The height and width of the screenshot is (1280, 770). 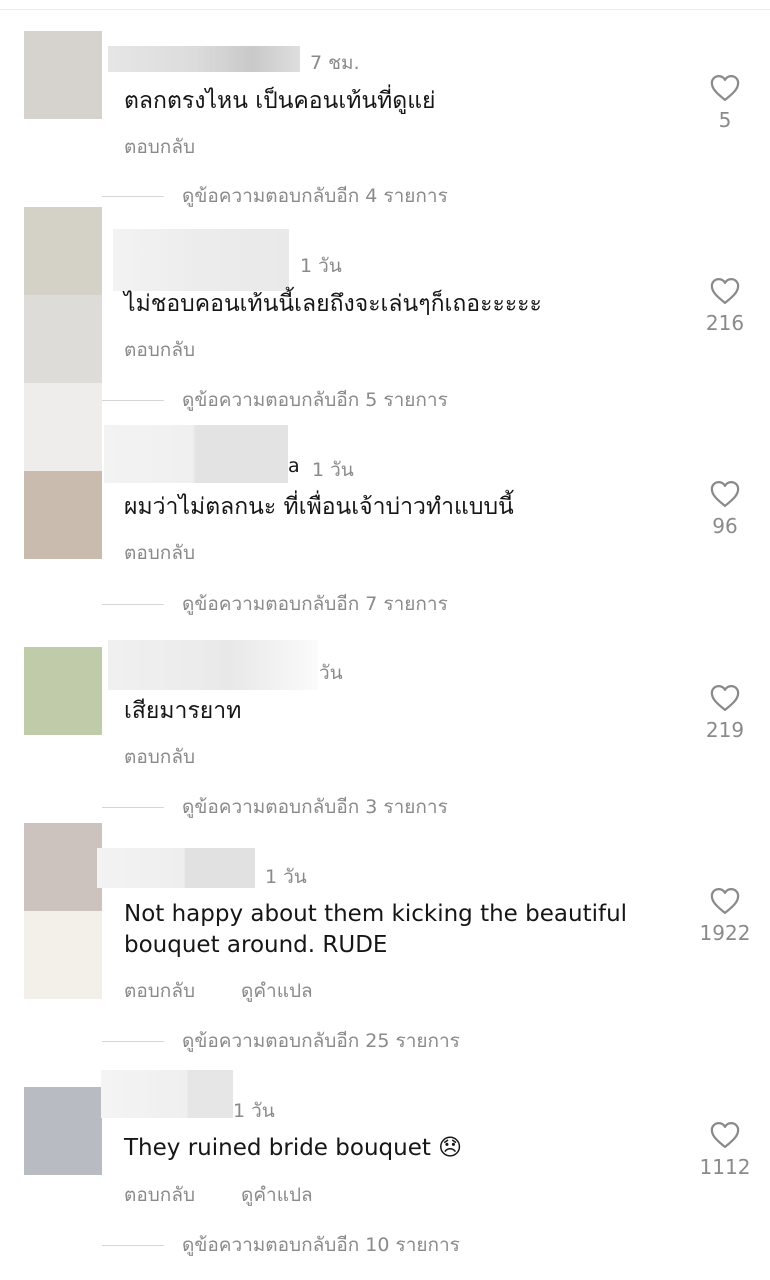 What do you see at coordinates (725, 323) in the screenshot?
I see `like-count: 216` at bounding box center [725, 323].